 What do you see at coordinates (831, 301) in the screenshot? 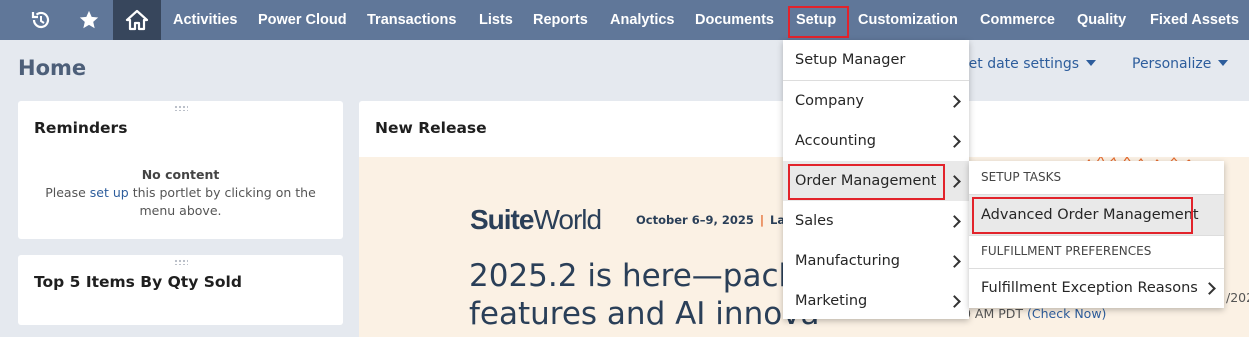
I see `menu-item-label: Marketing` at bounding box center [831, 301].